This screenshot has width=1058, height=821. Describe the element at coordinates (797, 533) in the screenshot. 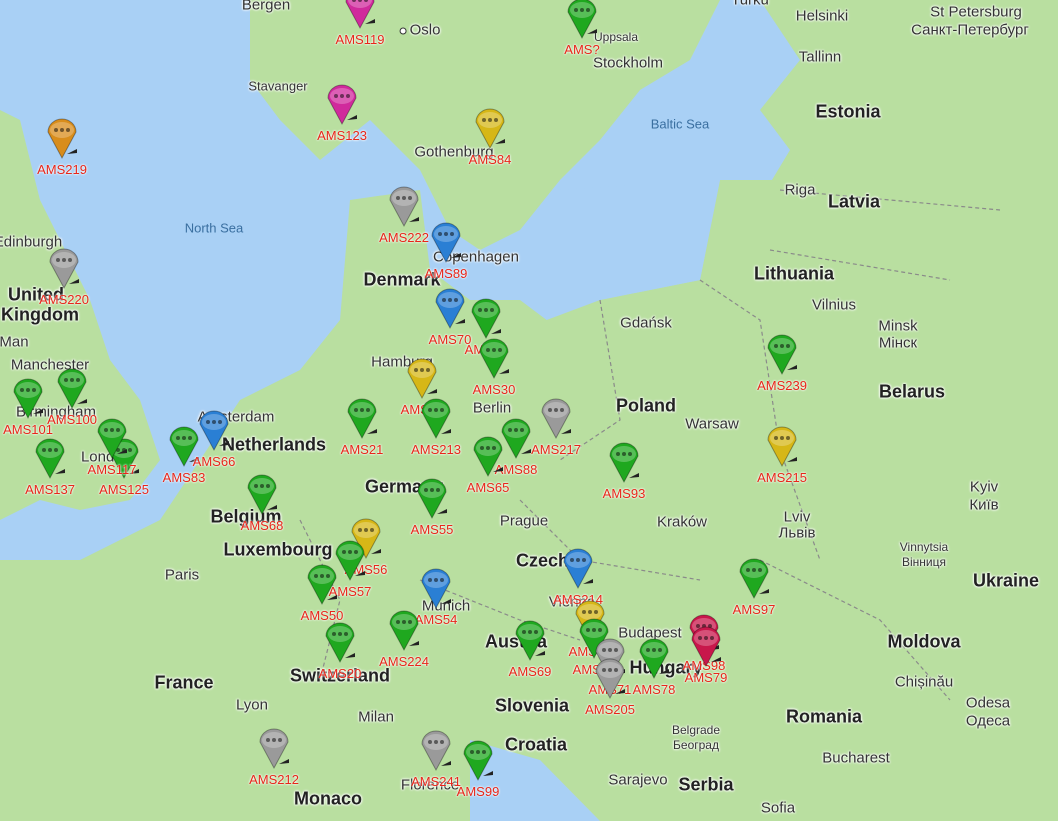

I see `label-lviv-cyr: Львів` at that location.